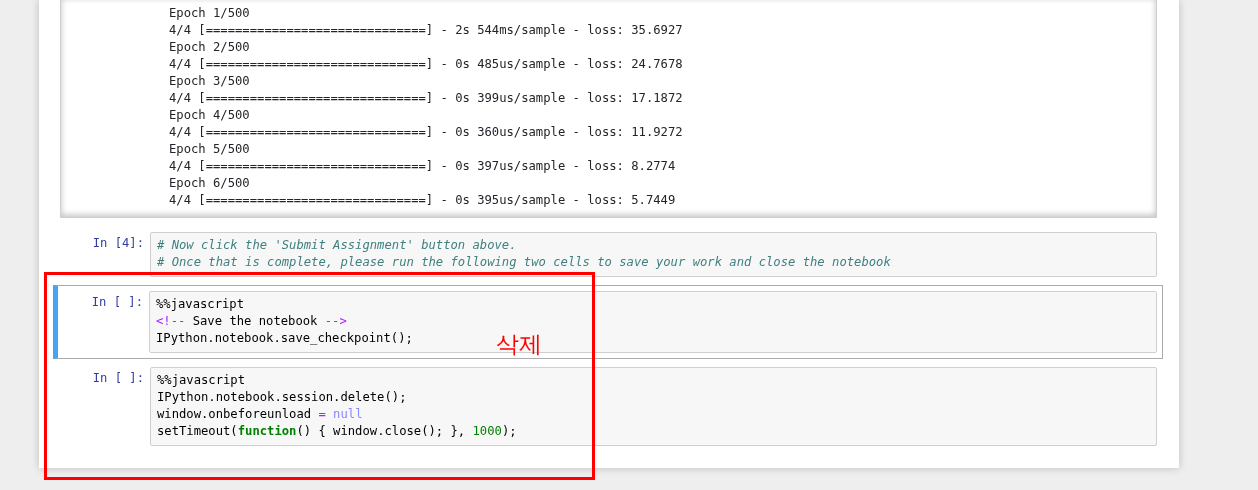  What do you see at coordinates (422, 200) in the screenshot?
I see `output-line: 4/4 [==============================] - 0s 395us/sample - loss: 5.7449` at bounding box center [422, 200].